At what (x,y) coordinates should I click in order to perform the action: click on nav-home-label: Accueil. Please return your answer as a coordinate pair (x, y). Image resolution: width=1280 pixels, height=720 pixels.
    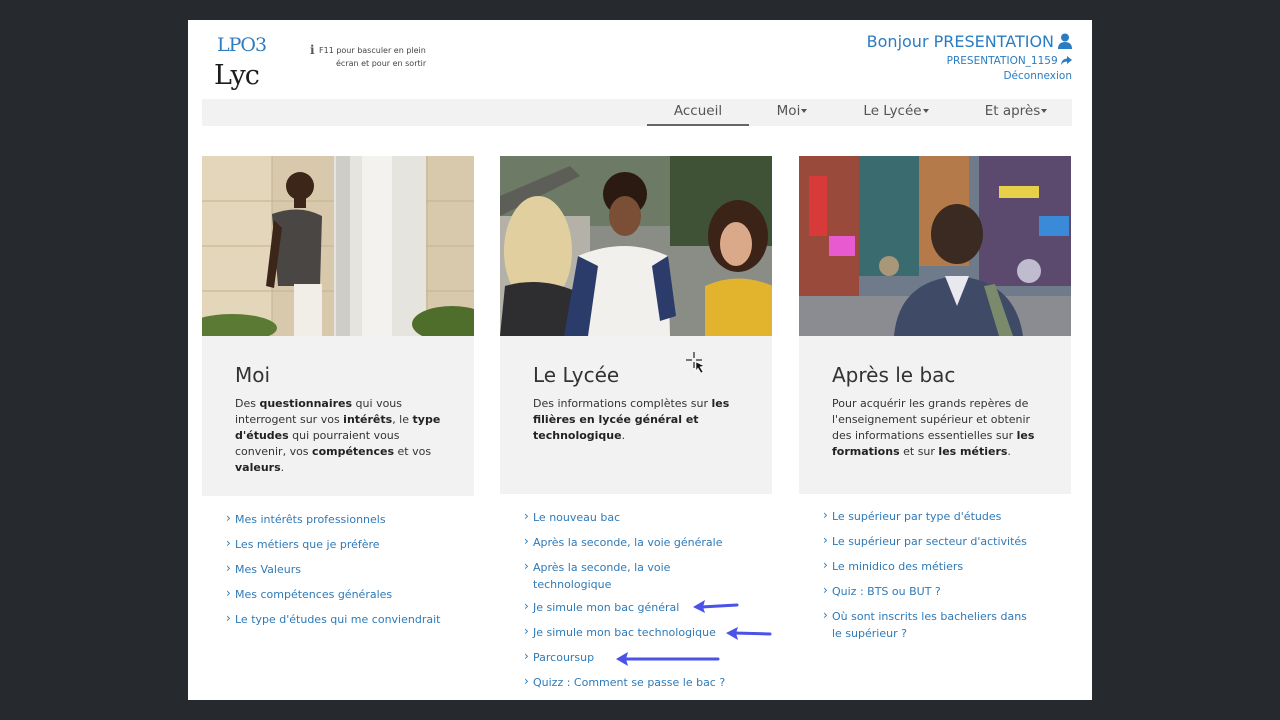
    Looking at the image, I should click on (698, 111).